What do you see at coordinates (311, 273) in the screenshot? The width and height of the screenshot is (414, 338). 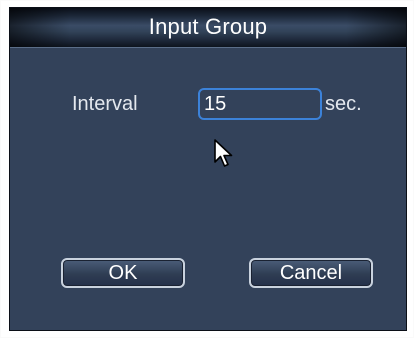 I see `cancel-button: Cancel` at bounding box center [311, 273].